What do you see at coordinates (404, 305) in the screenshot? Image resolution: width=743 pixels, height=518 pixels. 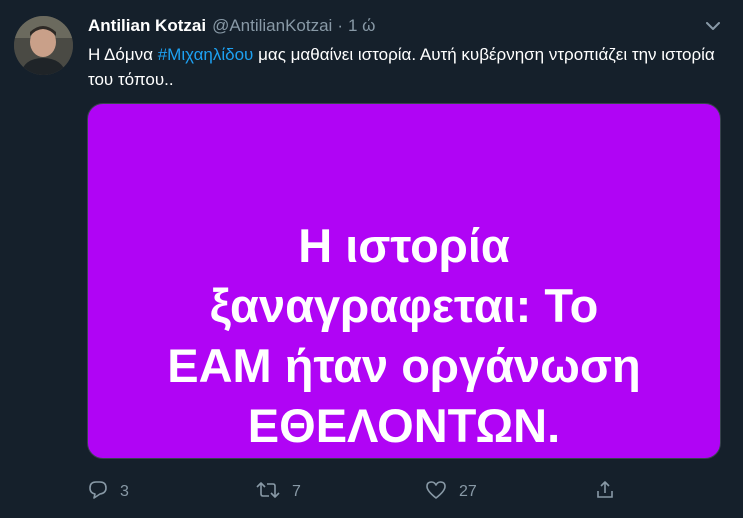 I see `media-line-2: ξαναγραφεται: Το` at bounding box center [404, 305].